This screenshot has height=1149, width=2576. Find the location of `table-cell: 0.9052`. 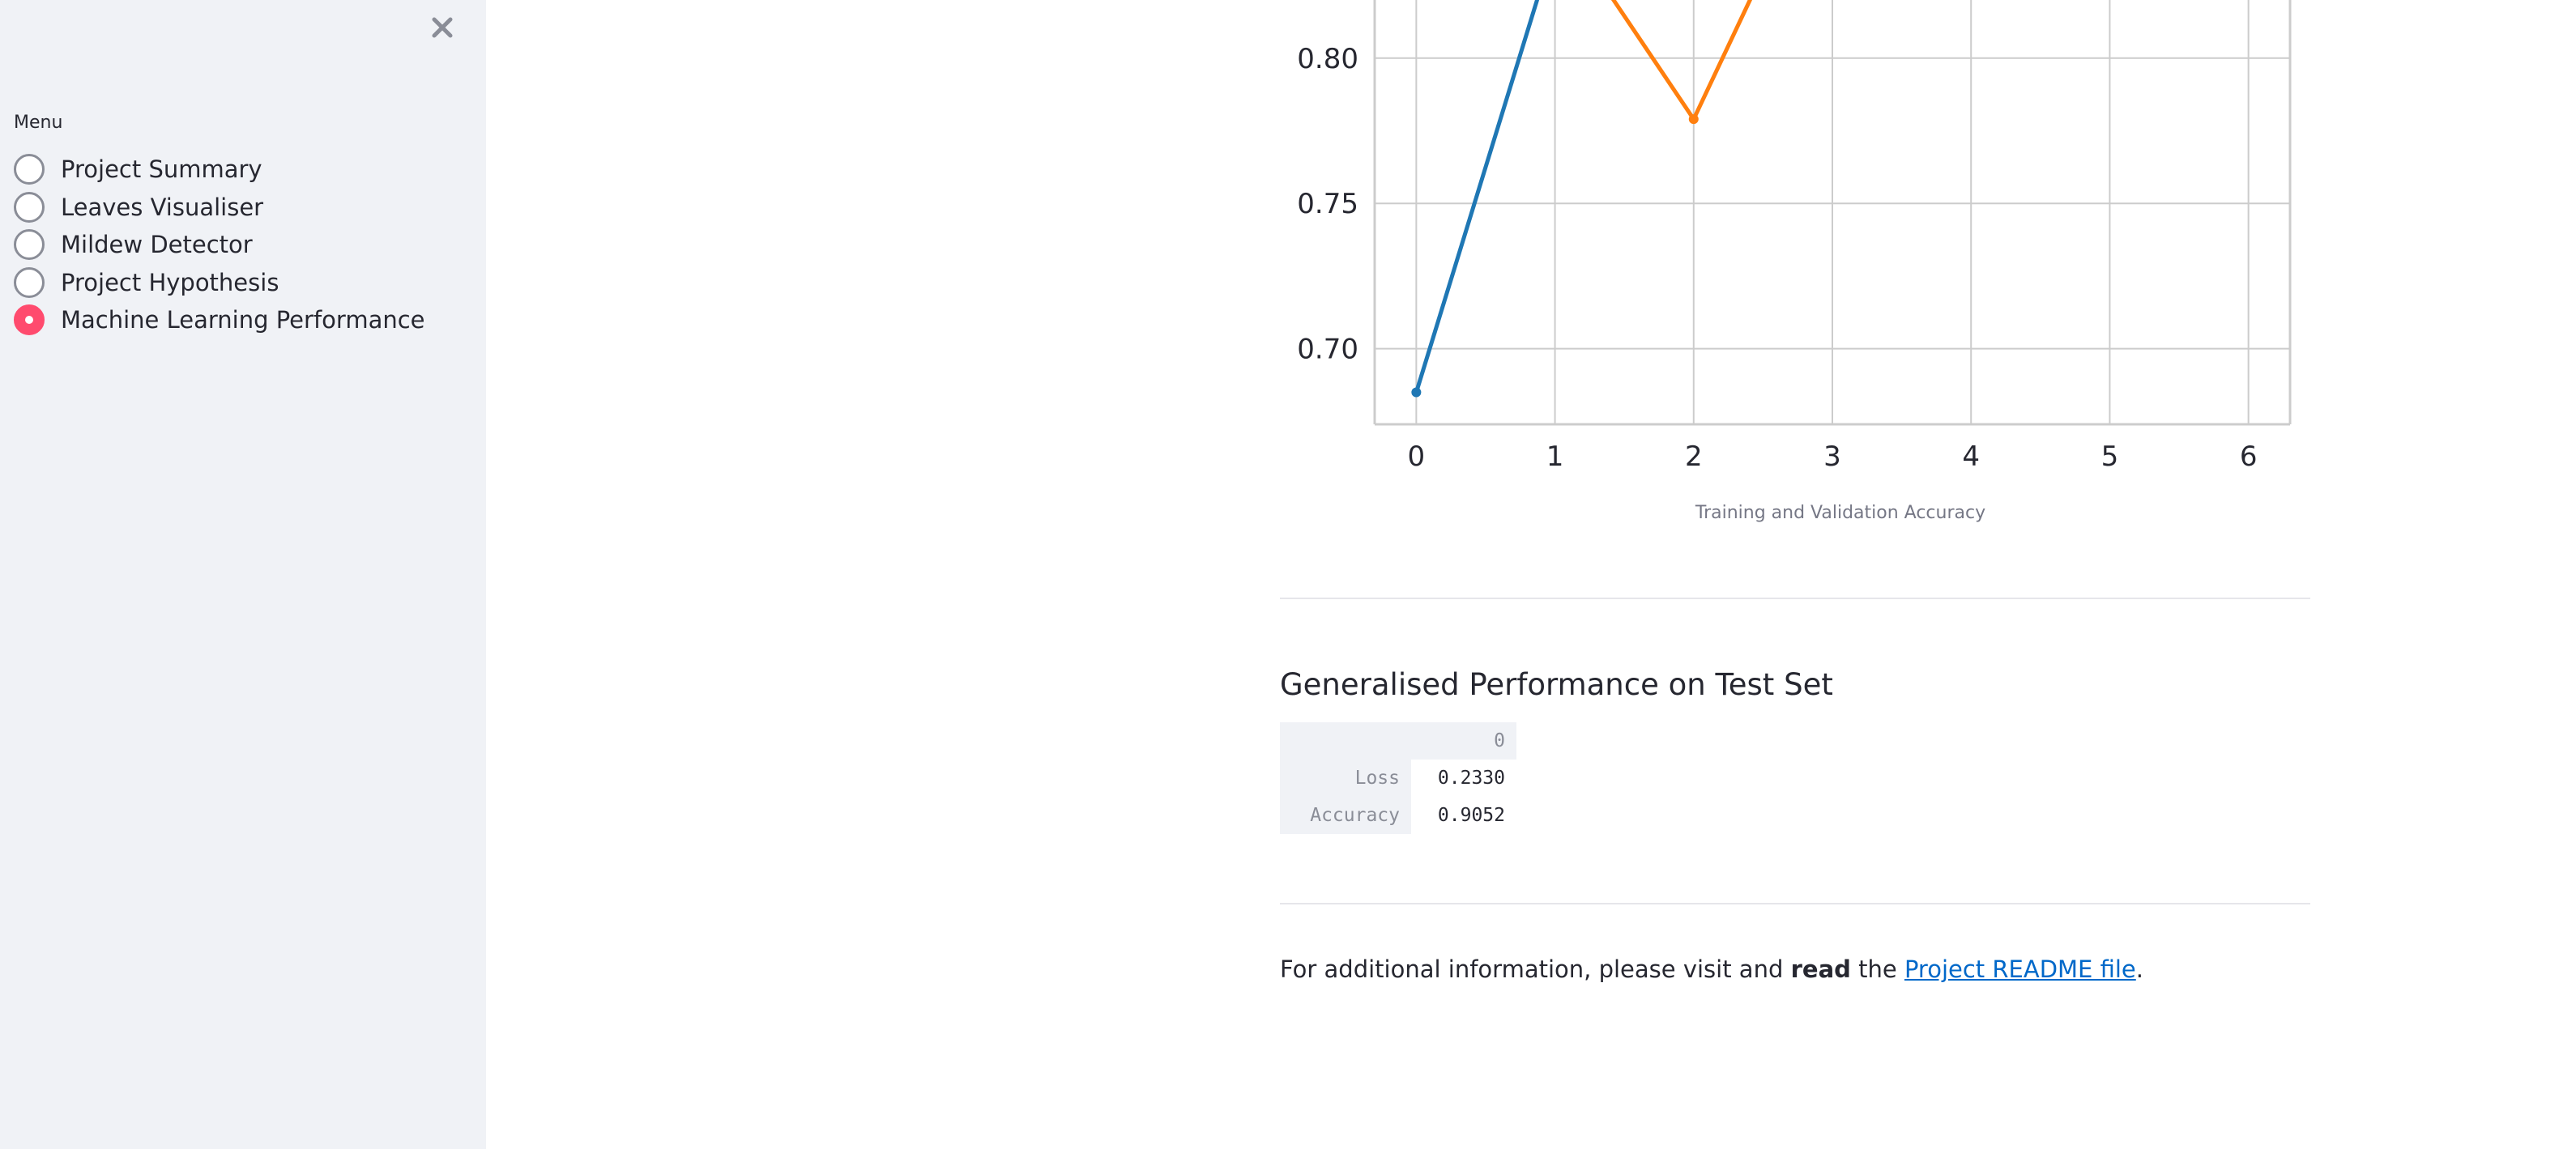

table-cell: 0.9052 is located at coordinates (1464, 815).